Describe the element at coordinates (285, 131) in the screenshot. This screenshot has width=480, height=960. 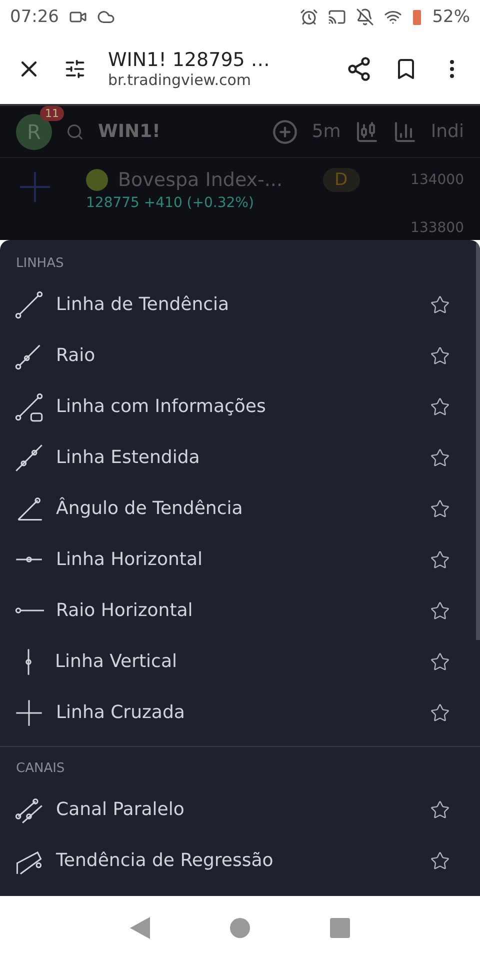
I see `add-icon` at that location.